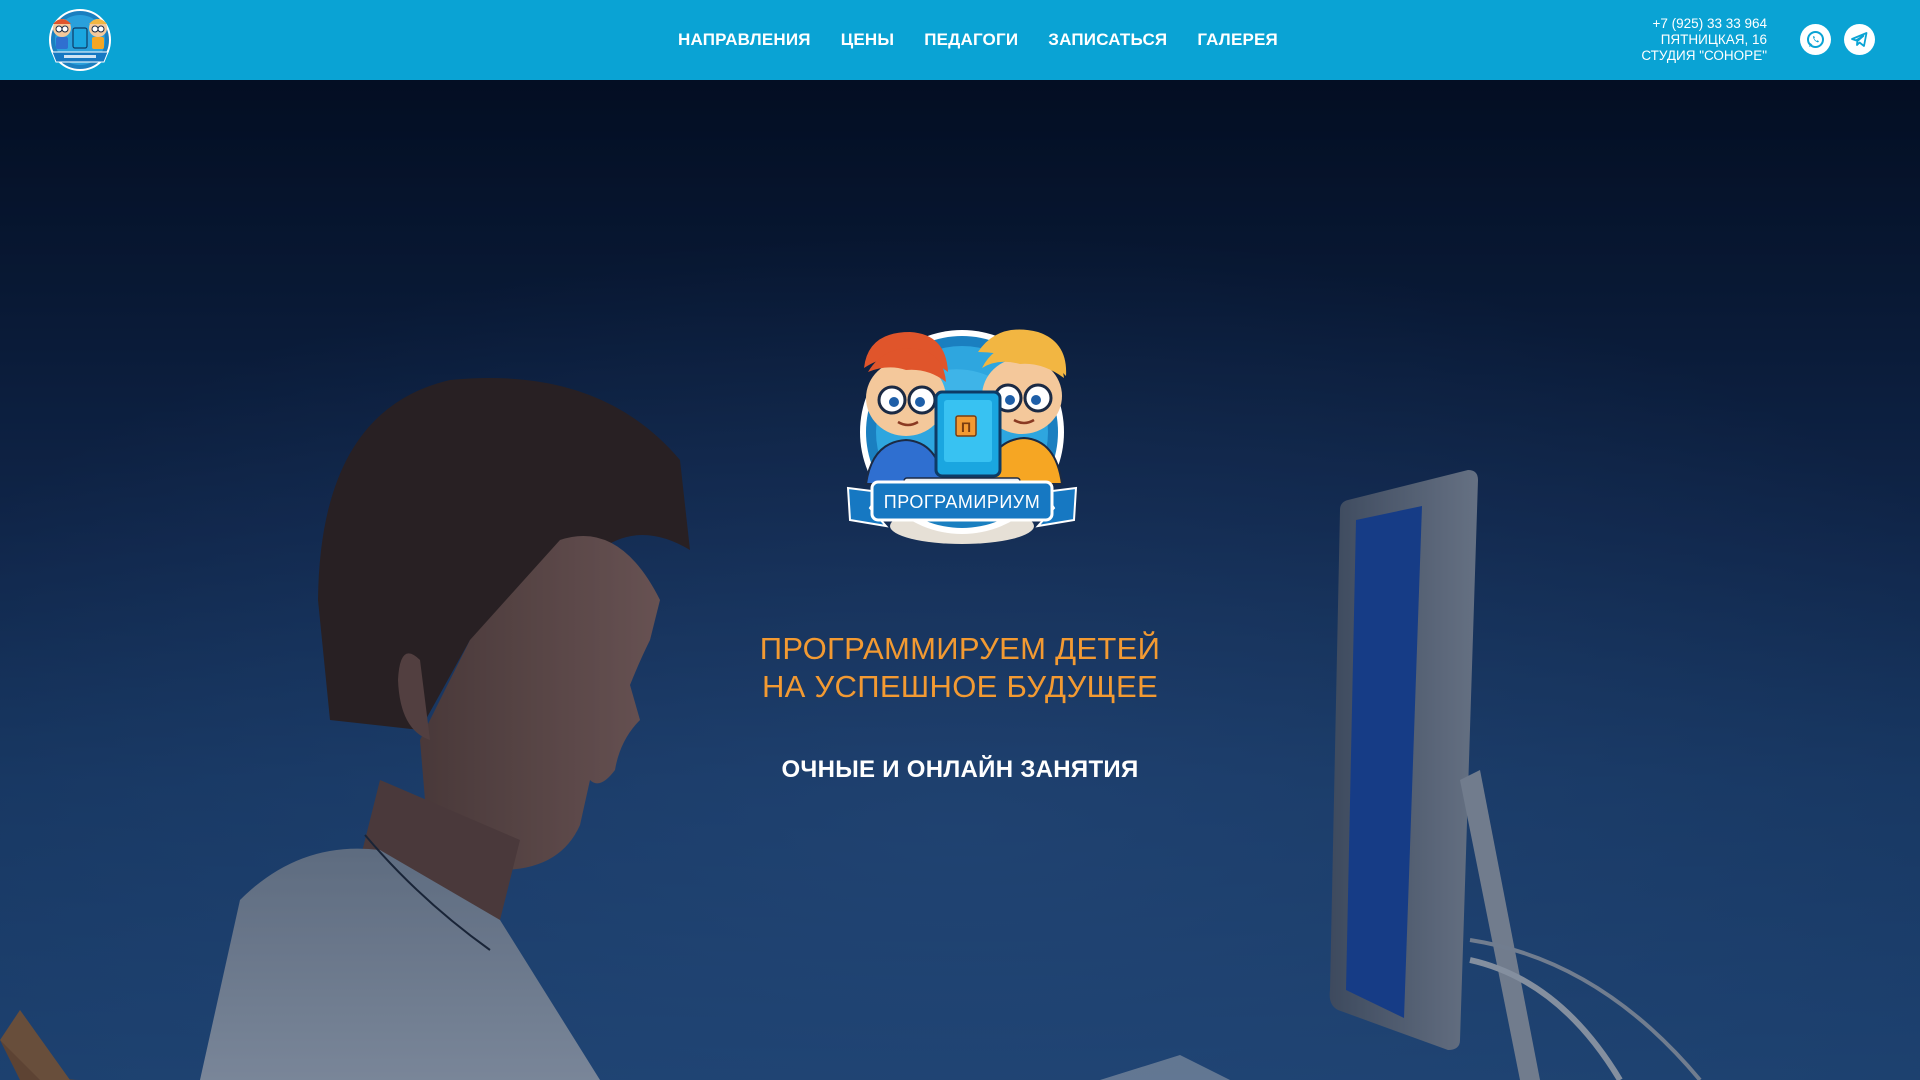 The width and height of the screenshot is (1920, 1080). I want to click on address: ПЯТНИЦКАЯ, 16, so click(1713, 39).